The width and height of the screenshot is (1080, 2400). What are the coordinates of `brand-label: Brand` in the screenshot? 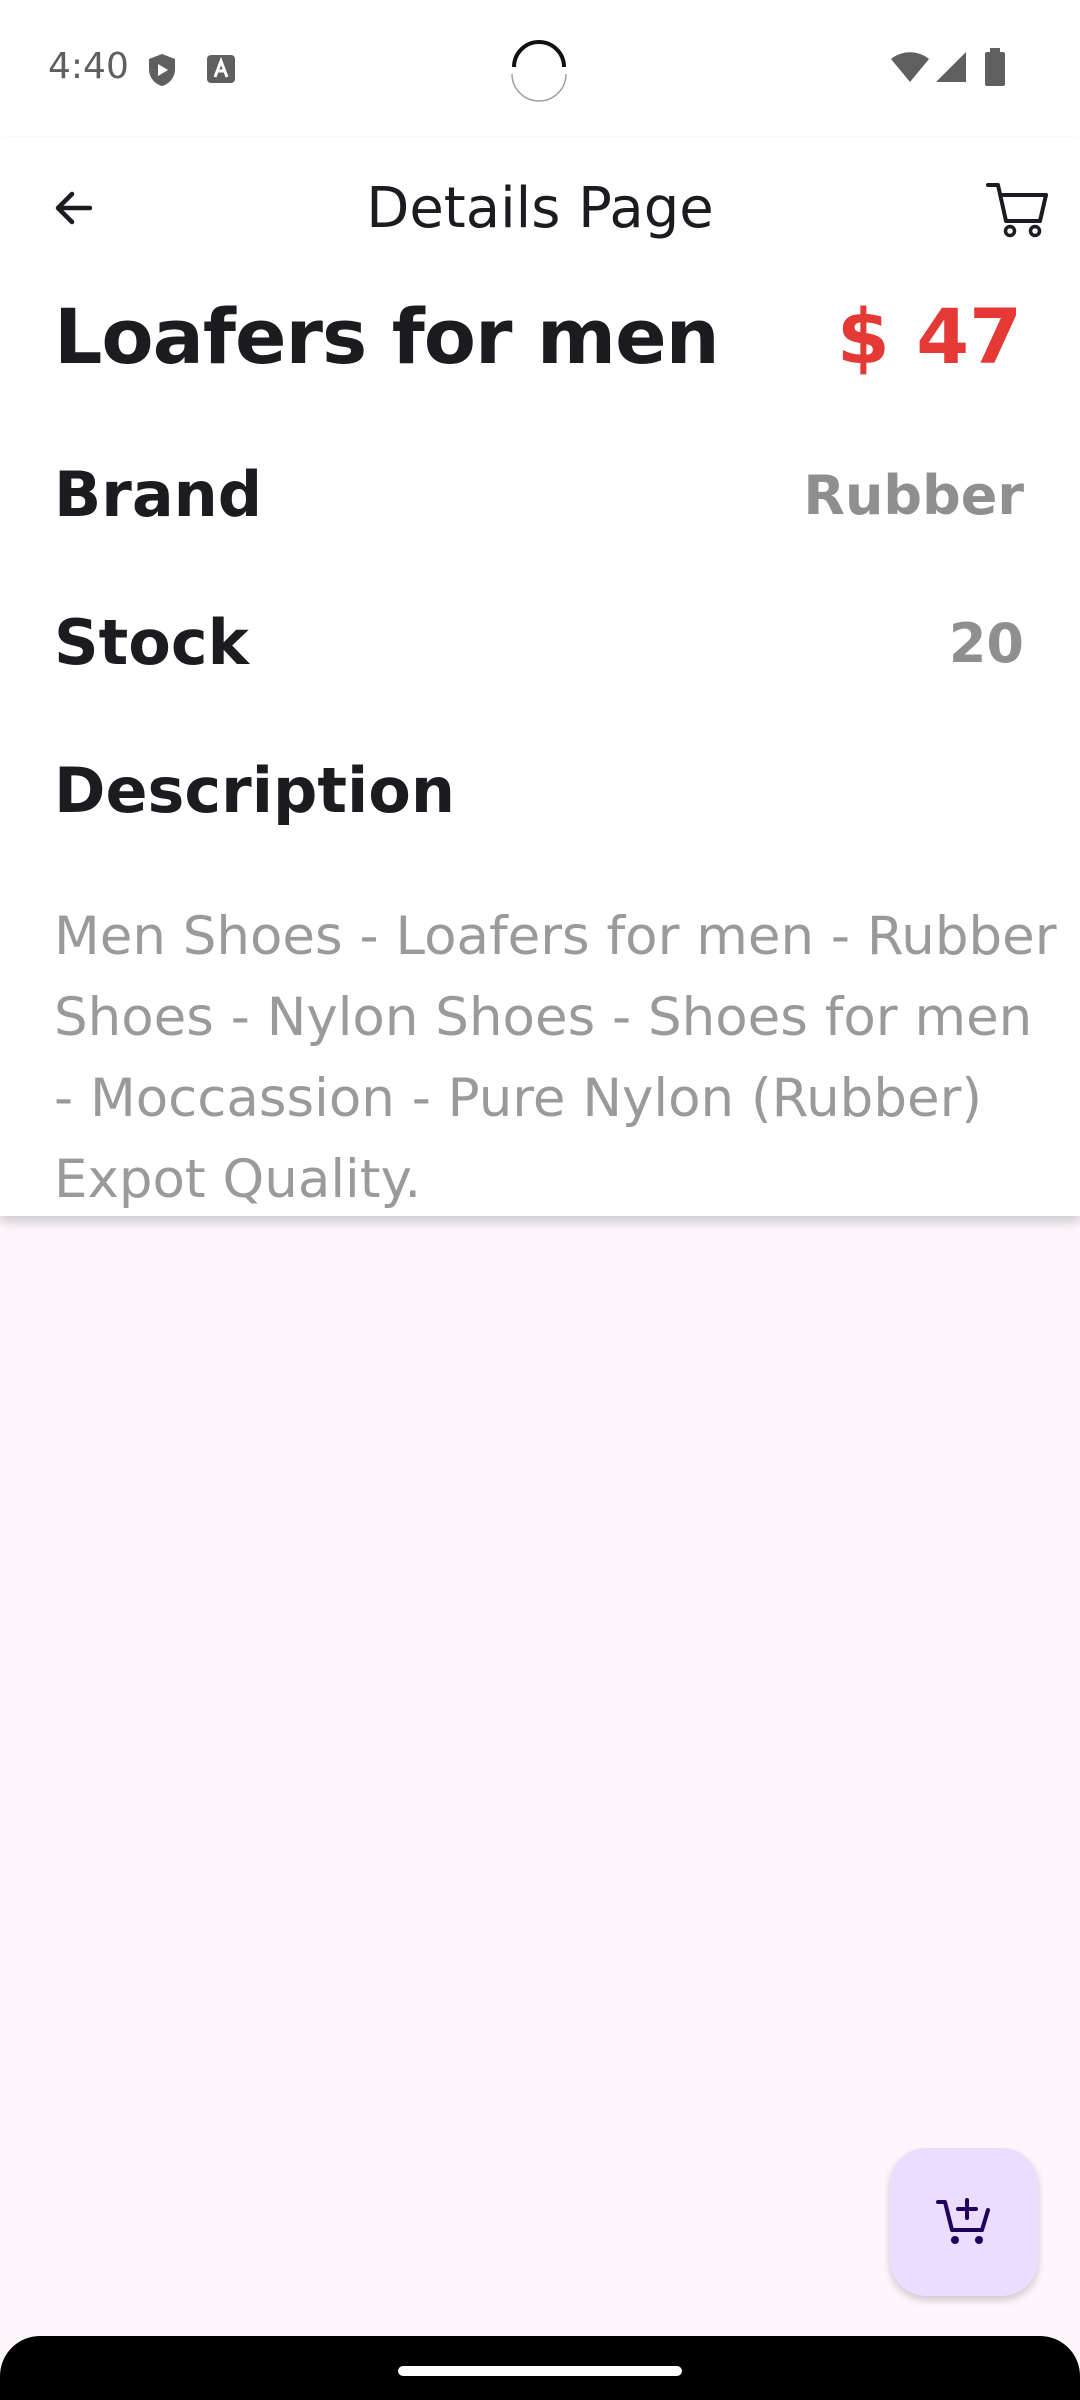 It's located at (158, 494).